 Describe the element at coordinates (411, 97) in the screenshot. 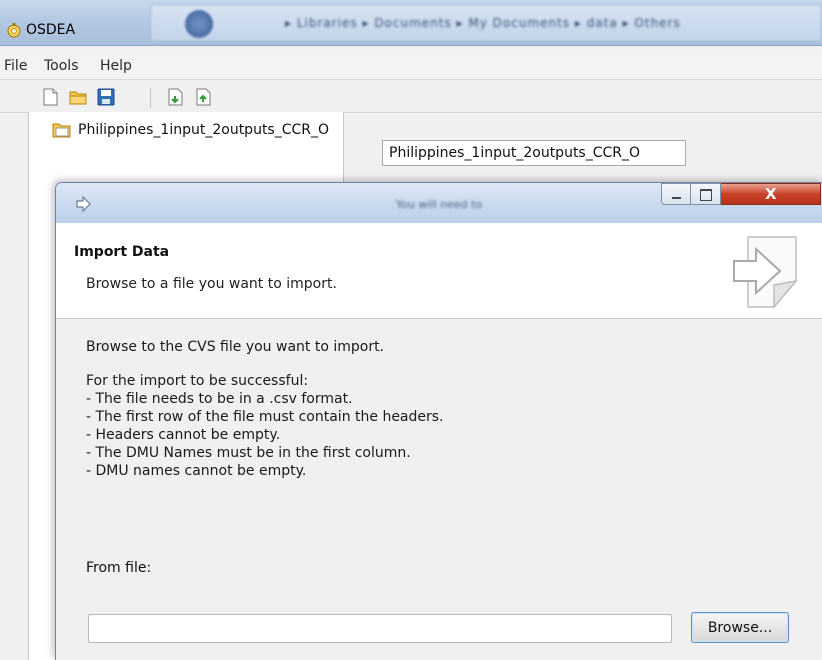

I see `toolbar` at that location.